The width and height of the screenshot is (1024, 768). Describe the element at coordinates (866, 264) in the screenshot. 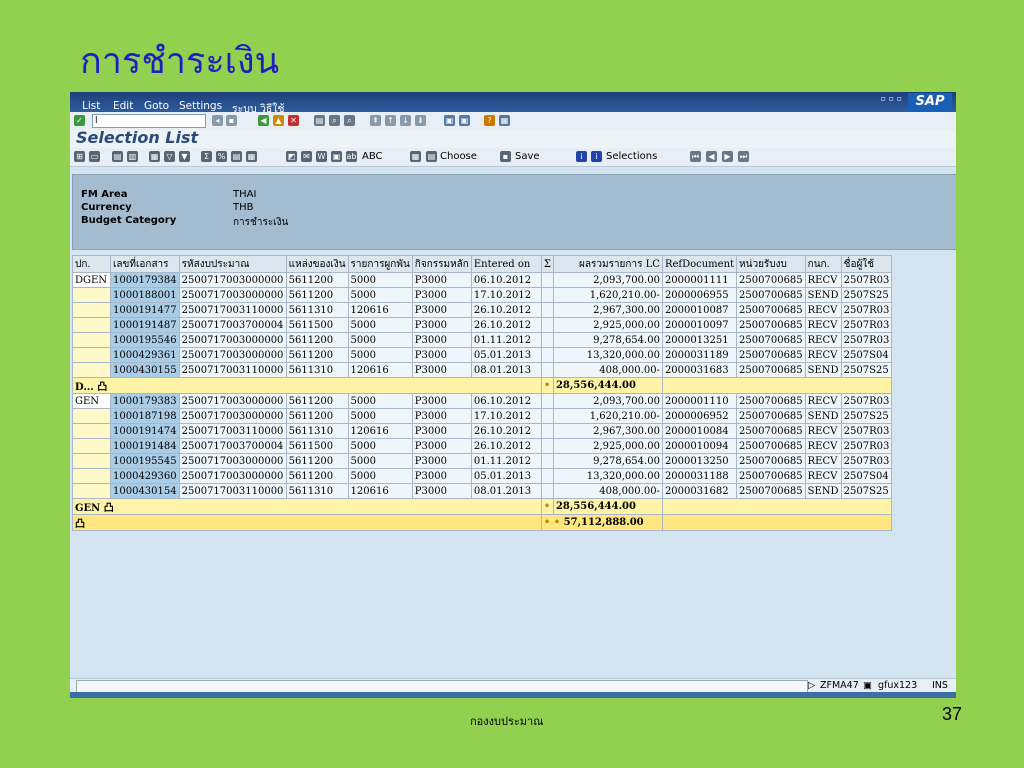

I see `column-header: ชื่อผู้ใช้` at that location.